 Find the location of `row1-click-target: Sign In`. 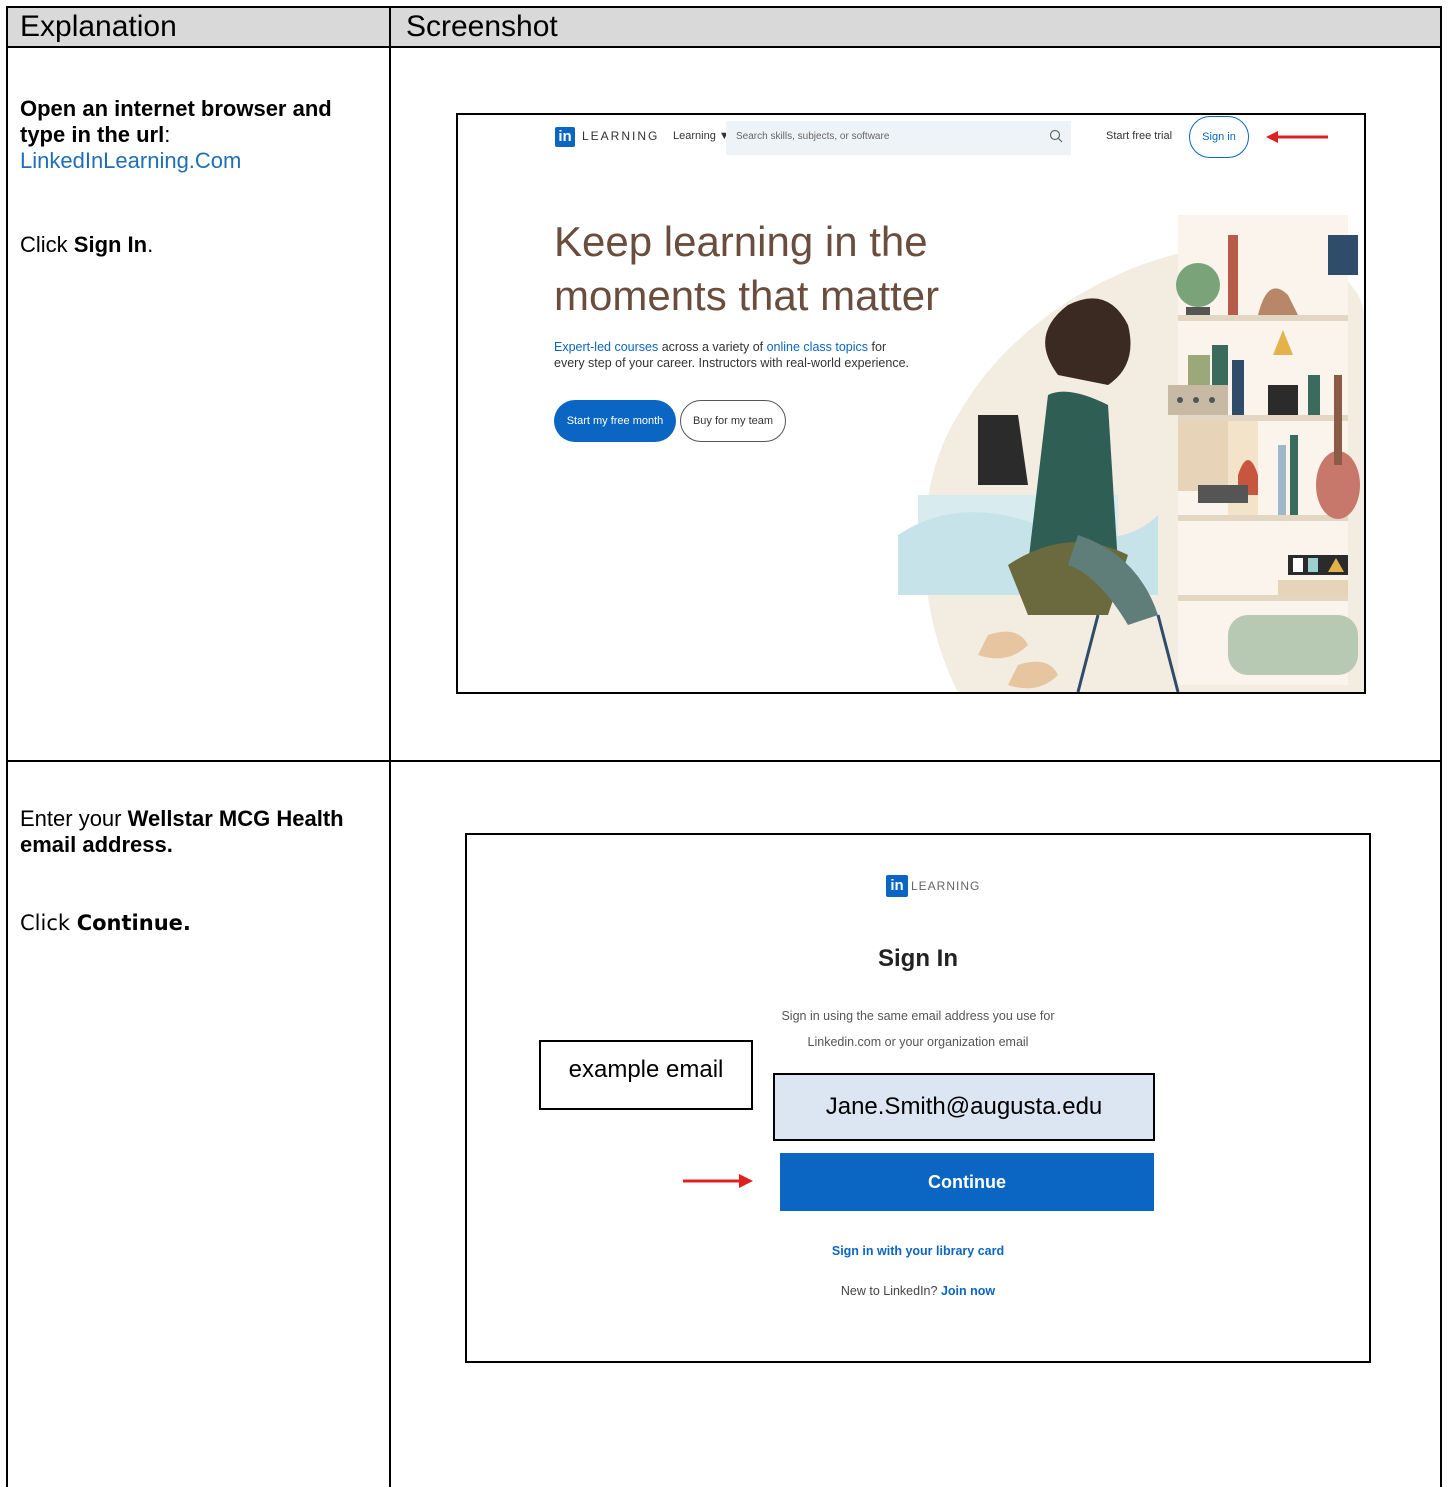

row1-click-target: Sign In is located at coordinates (110, 244).